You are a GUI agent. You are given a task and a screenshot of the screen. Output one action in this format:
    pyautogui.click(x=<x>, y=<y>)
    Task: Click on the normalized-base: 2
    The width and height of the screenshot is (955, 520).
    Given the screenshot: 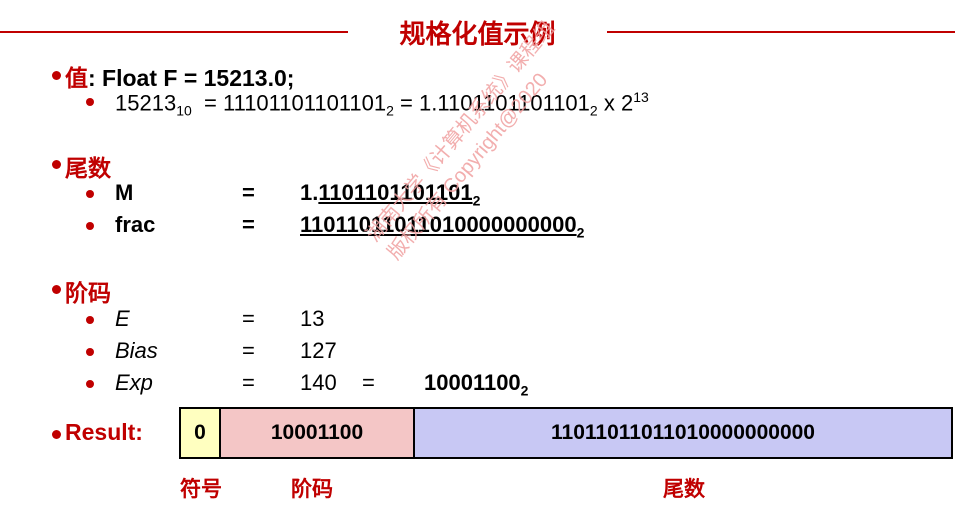 What is the action you would take?
    pyautogui.click(x=593, y=110)
    